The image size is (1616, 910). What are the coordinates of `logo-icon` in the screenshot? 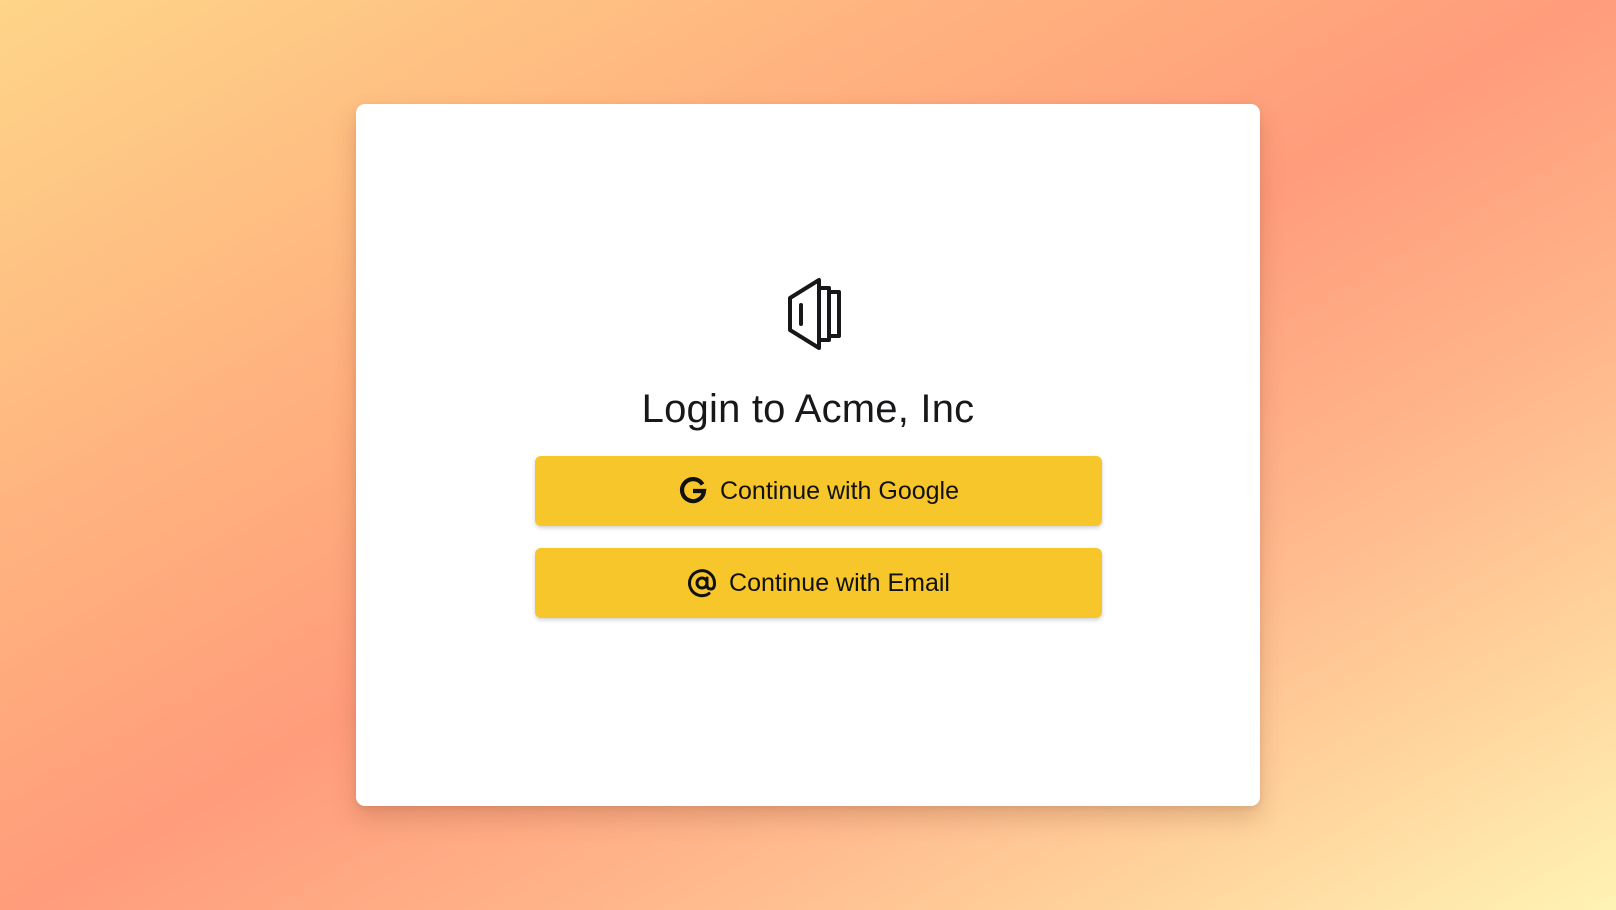 It's located at (814, 314).